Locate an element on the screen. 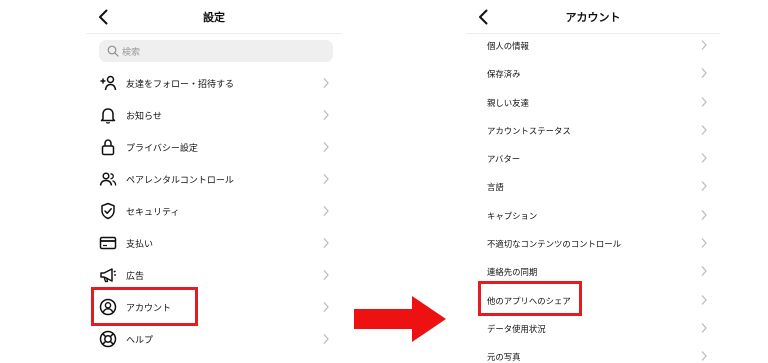 This screenshot has width=768, height=363. account-header: アカウント is located at coordinates (593, 17).